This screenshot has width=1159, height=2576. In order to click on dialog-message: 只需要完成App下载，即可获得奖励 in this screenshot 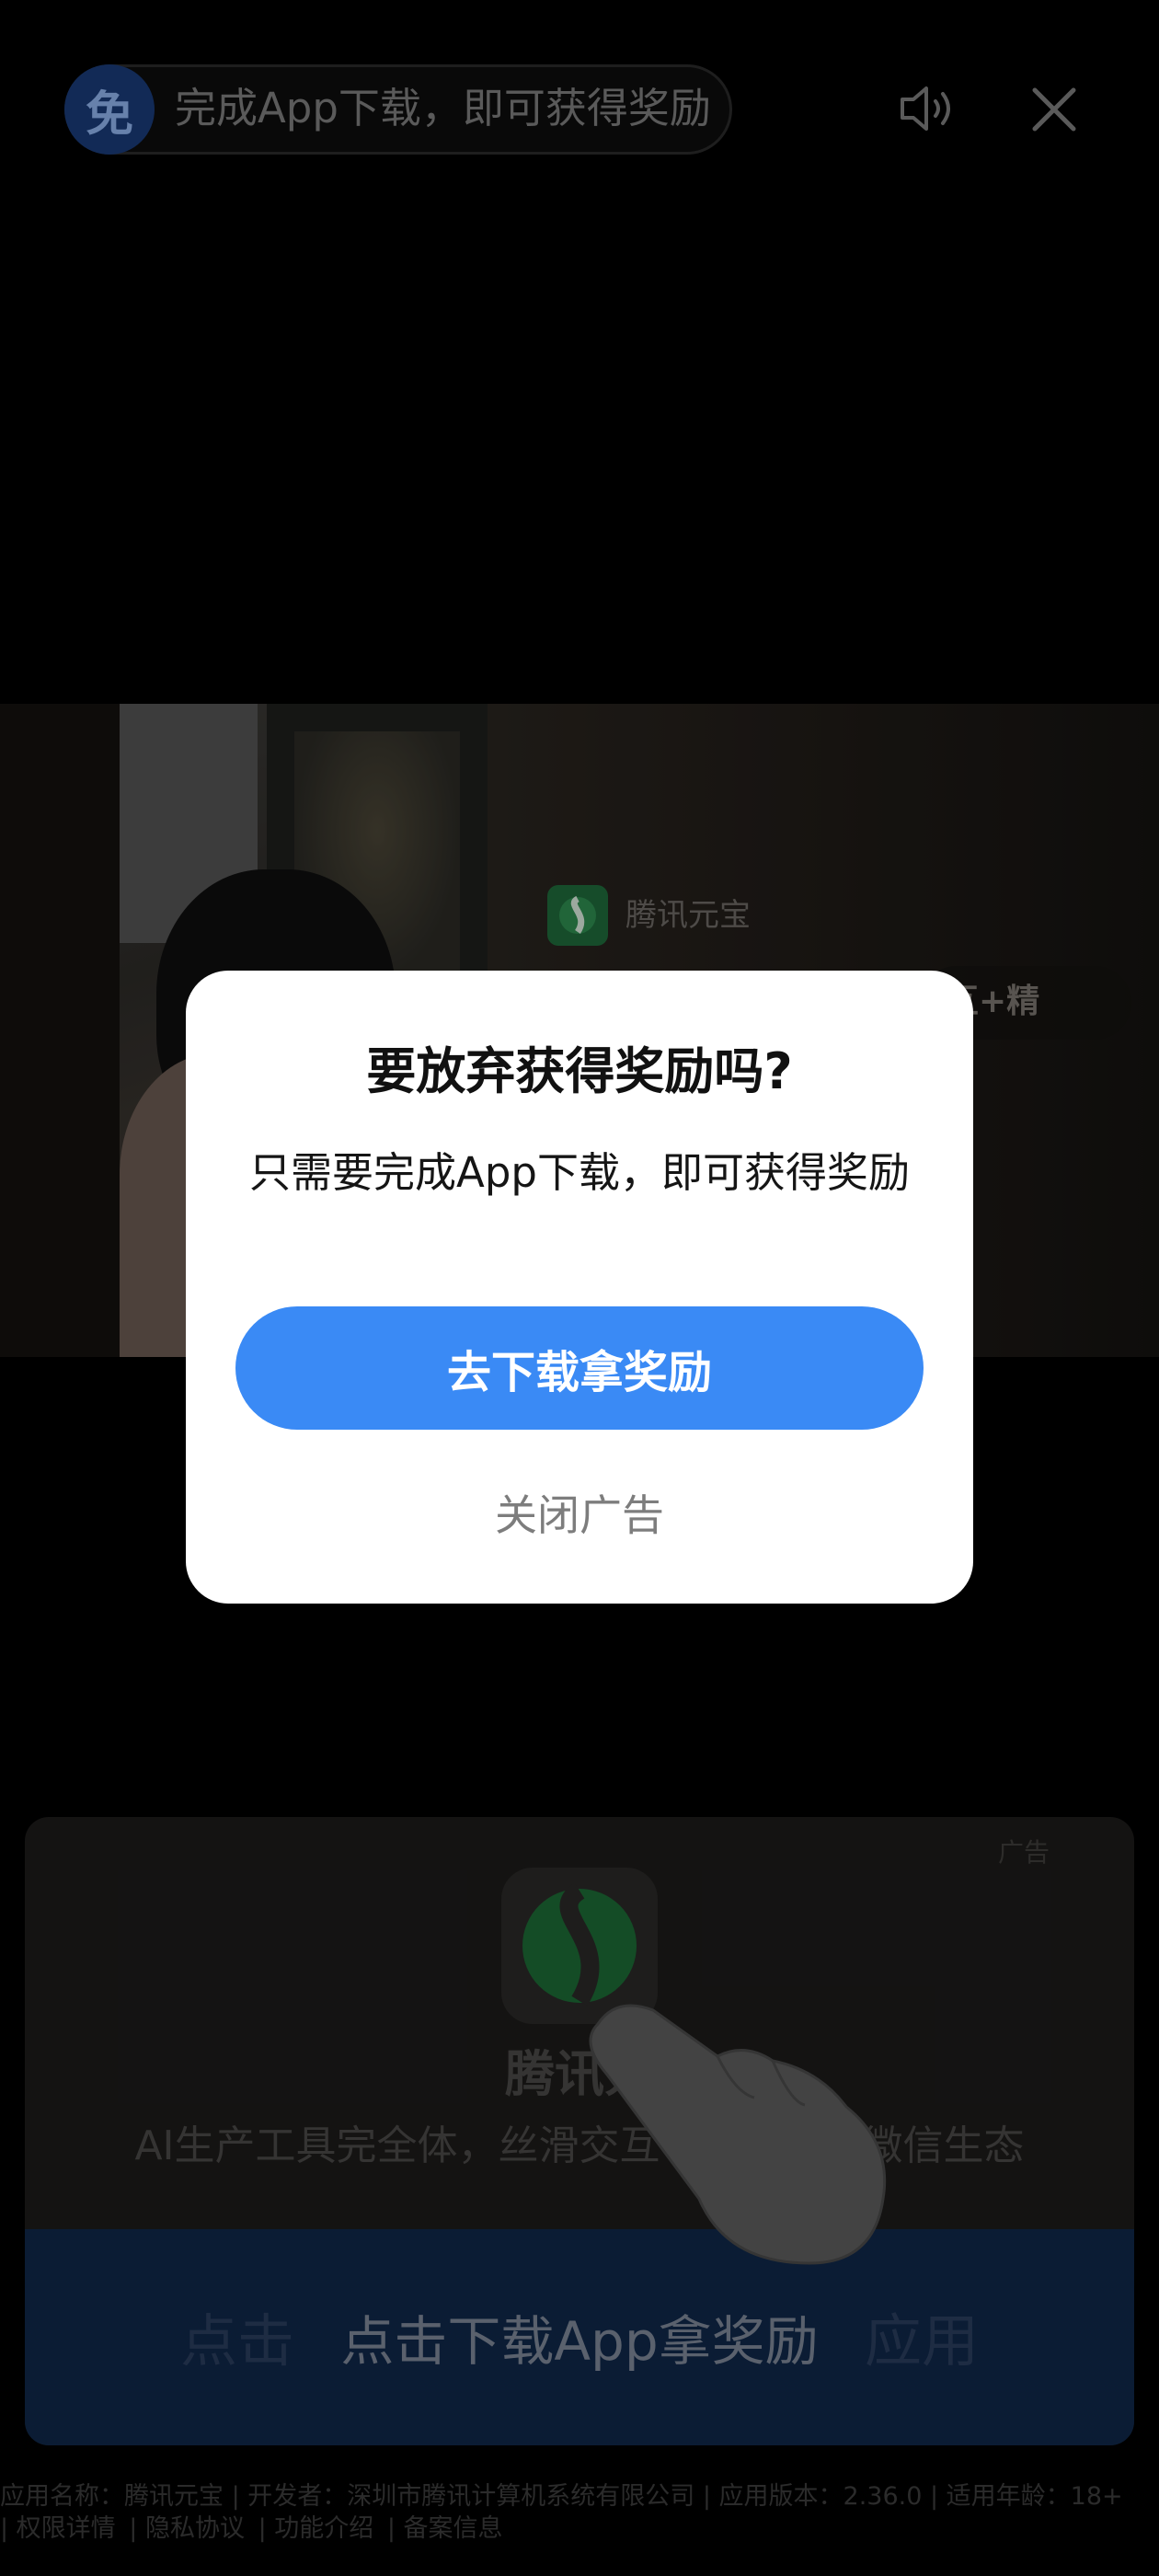, I will do `click(579, 1172)`.